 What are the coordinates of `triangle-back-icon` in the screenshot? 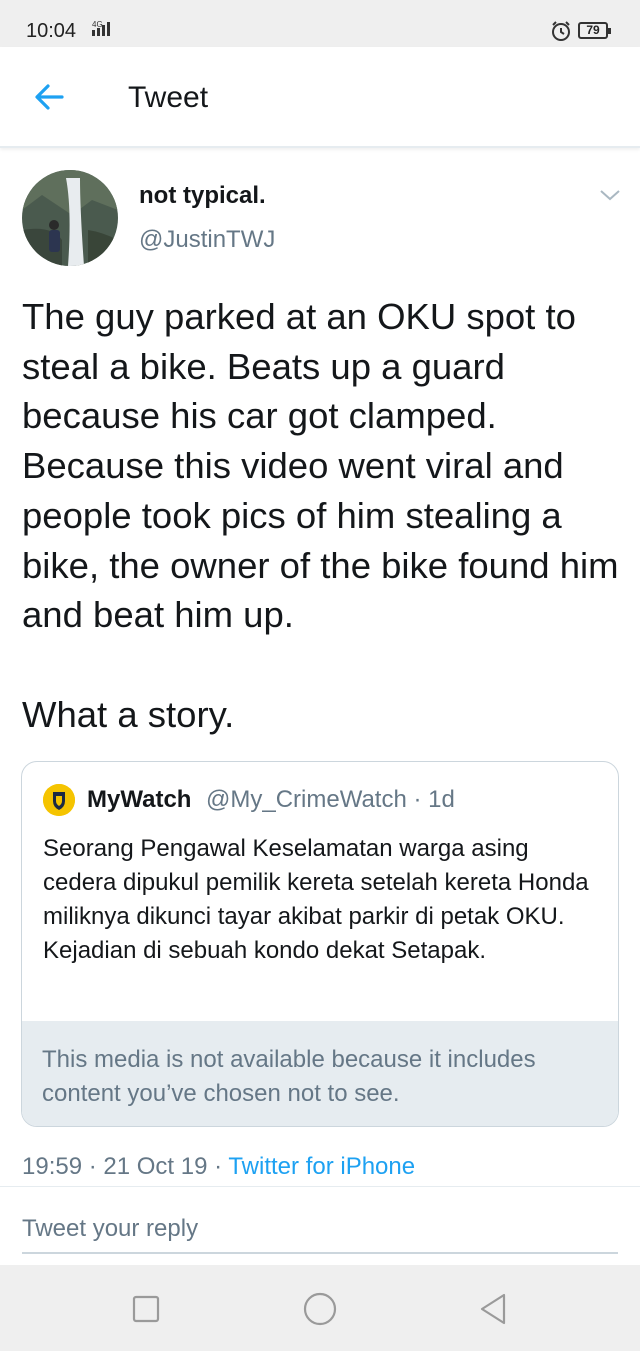 It's located at (493, 1309).